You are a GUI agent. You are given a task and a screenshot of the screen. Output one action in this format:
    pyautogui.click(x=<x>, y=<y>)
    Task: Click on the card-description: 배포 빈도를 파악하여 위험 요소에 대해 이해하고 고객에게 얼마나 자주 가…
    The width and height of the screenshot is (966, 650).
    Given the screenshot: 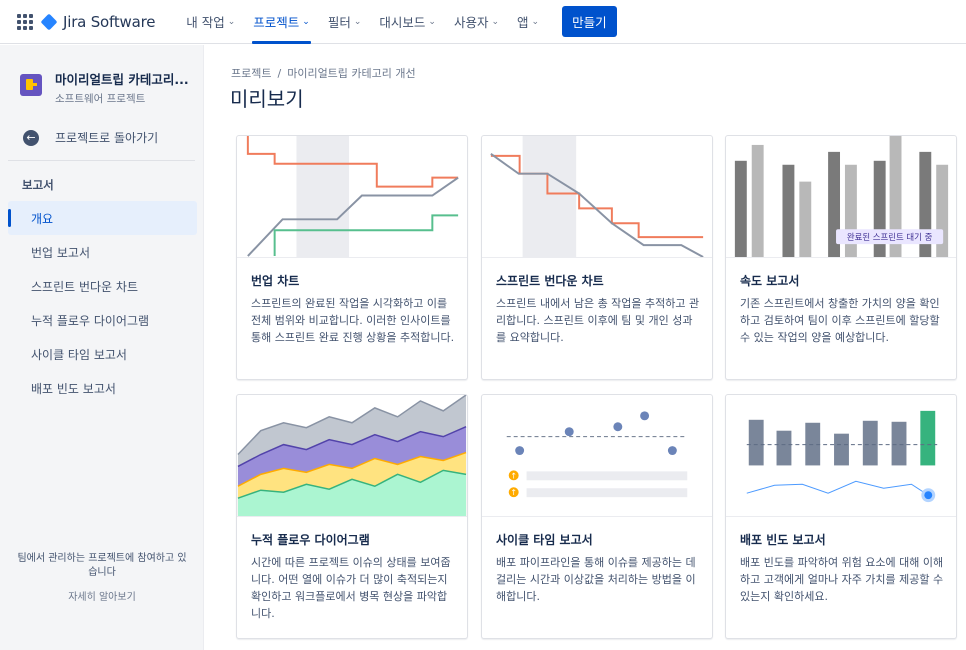 What is the action you would take?
    pyautogui.click(x=842, y=579)
    